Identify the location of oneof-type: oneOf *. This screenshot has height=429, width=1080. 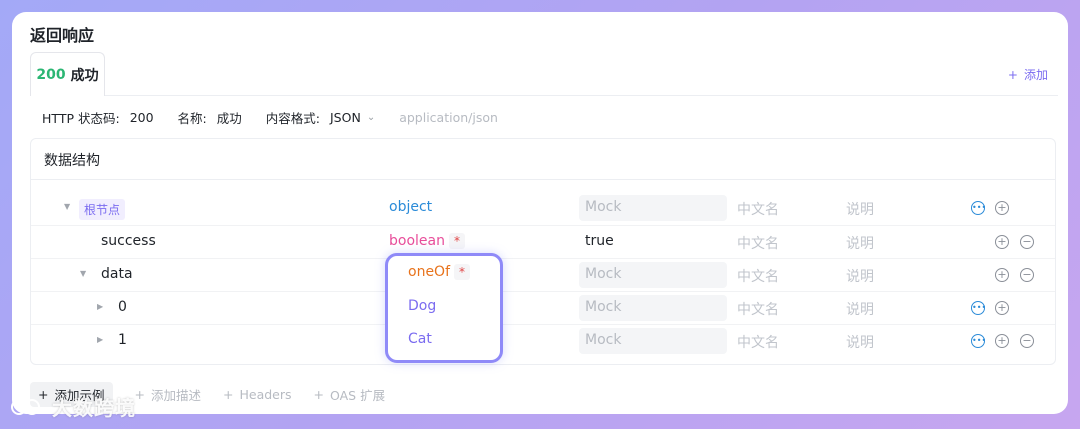
(439, 272).